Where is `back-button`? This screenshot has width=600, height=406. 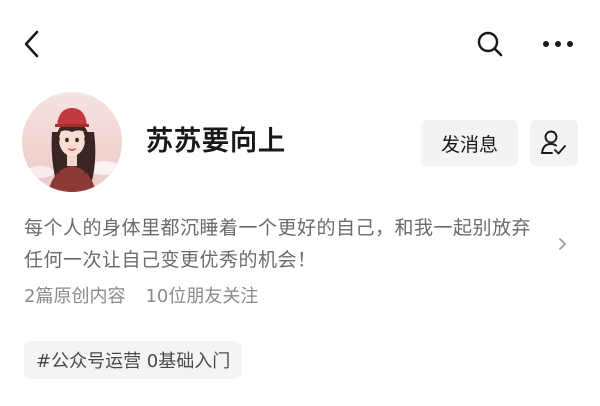 back-button is located at coordinates (32, 44).